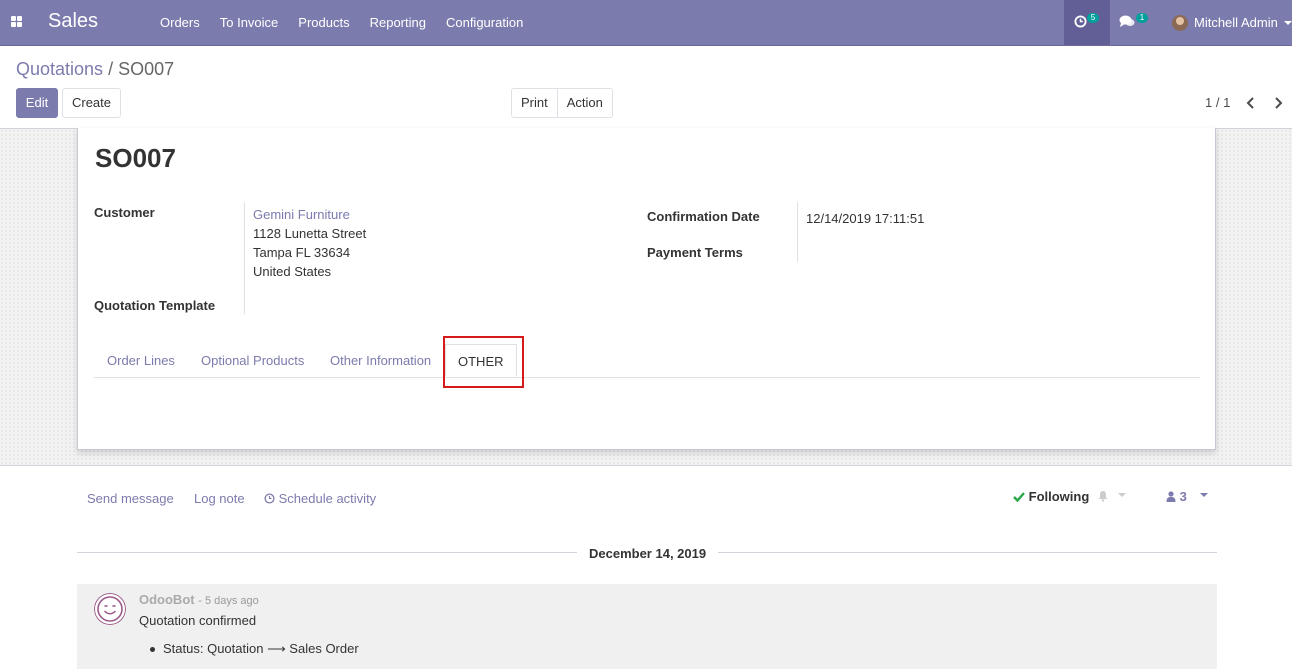 This screenshot has height=669, width=1292. I want to click on address-line3: United States, so click(292, 271).